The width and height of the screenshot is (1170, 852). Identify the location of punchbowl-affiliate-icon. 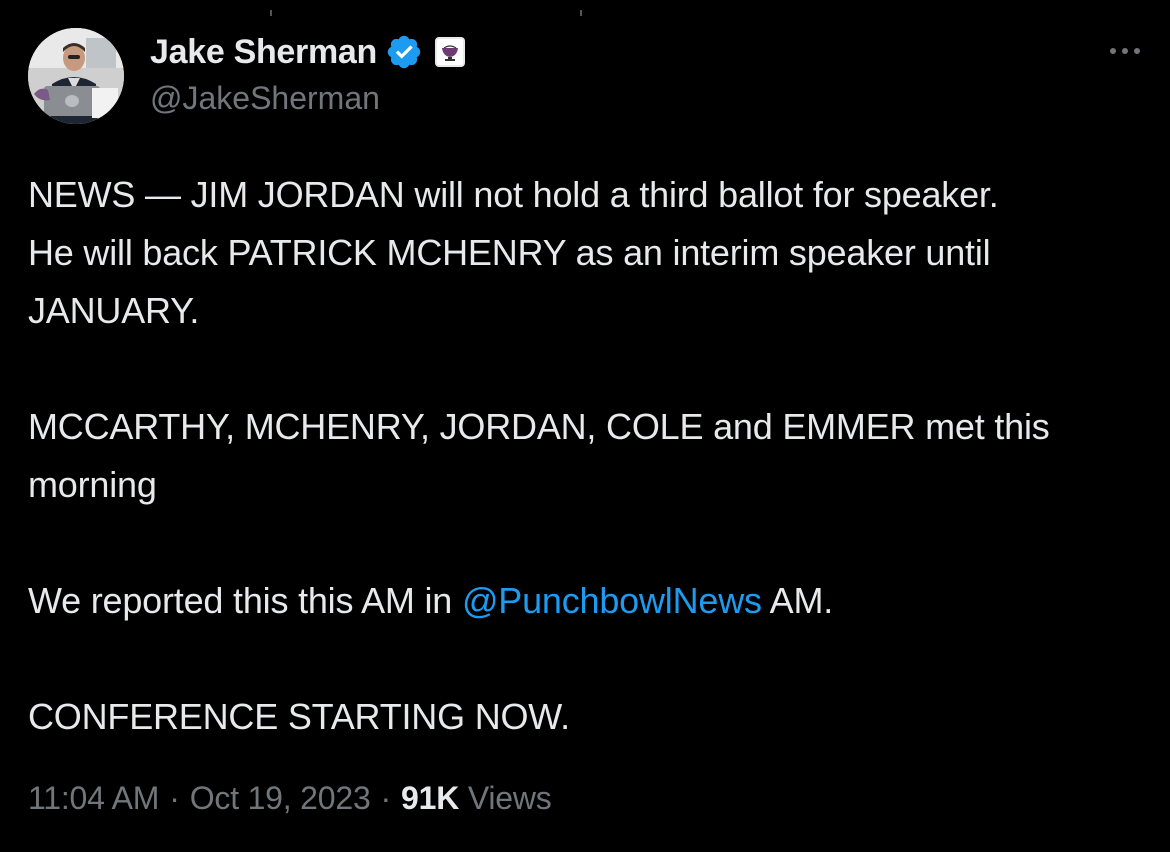
(449, 52).